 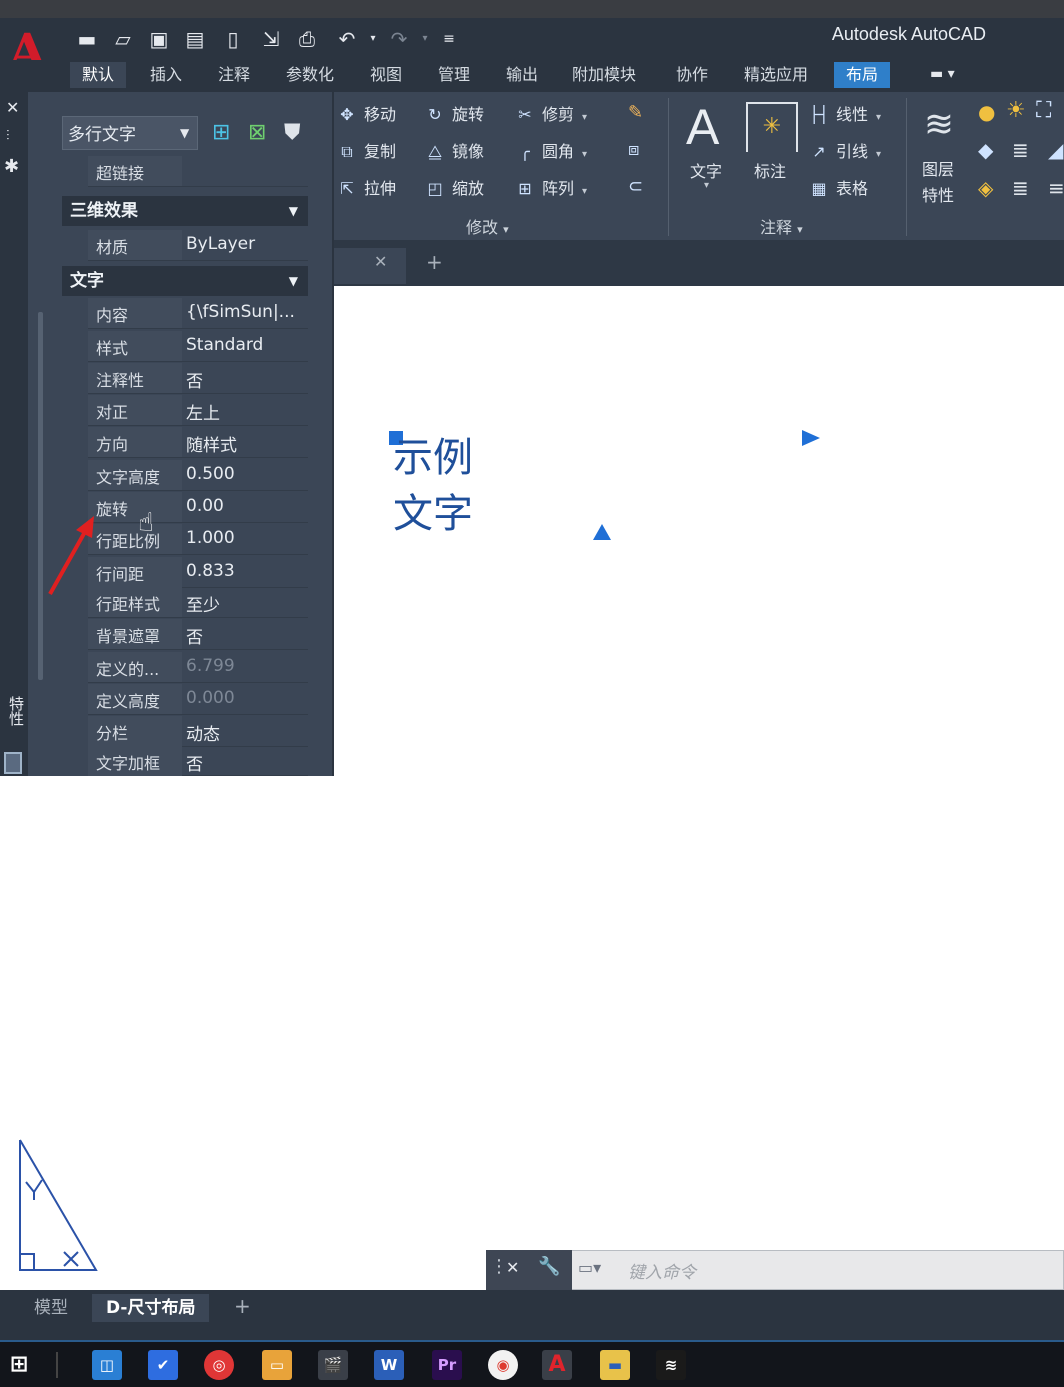 I want to click on lightbulb-icon: ●, so click(x=986, y=112).